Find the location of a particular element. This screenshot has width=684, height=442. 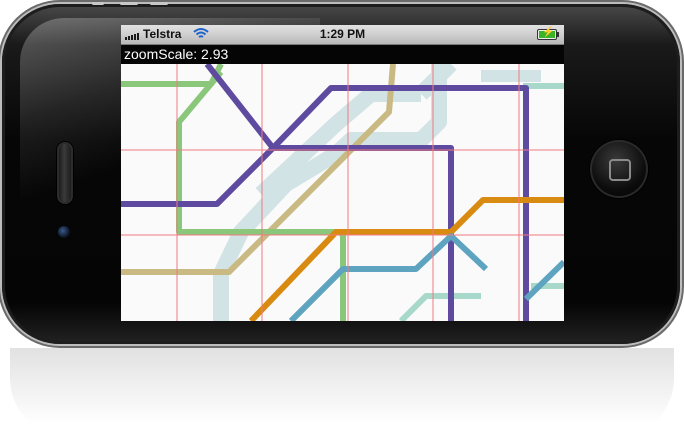

status-bar: Telstra 1:29 PM ⚡ is located at coordinates (342, 35).